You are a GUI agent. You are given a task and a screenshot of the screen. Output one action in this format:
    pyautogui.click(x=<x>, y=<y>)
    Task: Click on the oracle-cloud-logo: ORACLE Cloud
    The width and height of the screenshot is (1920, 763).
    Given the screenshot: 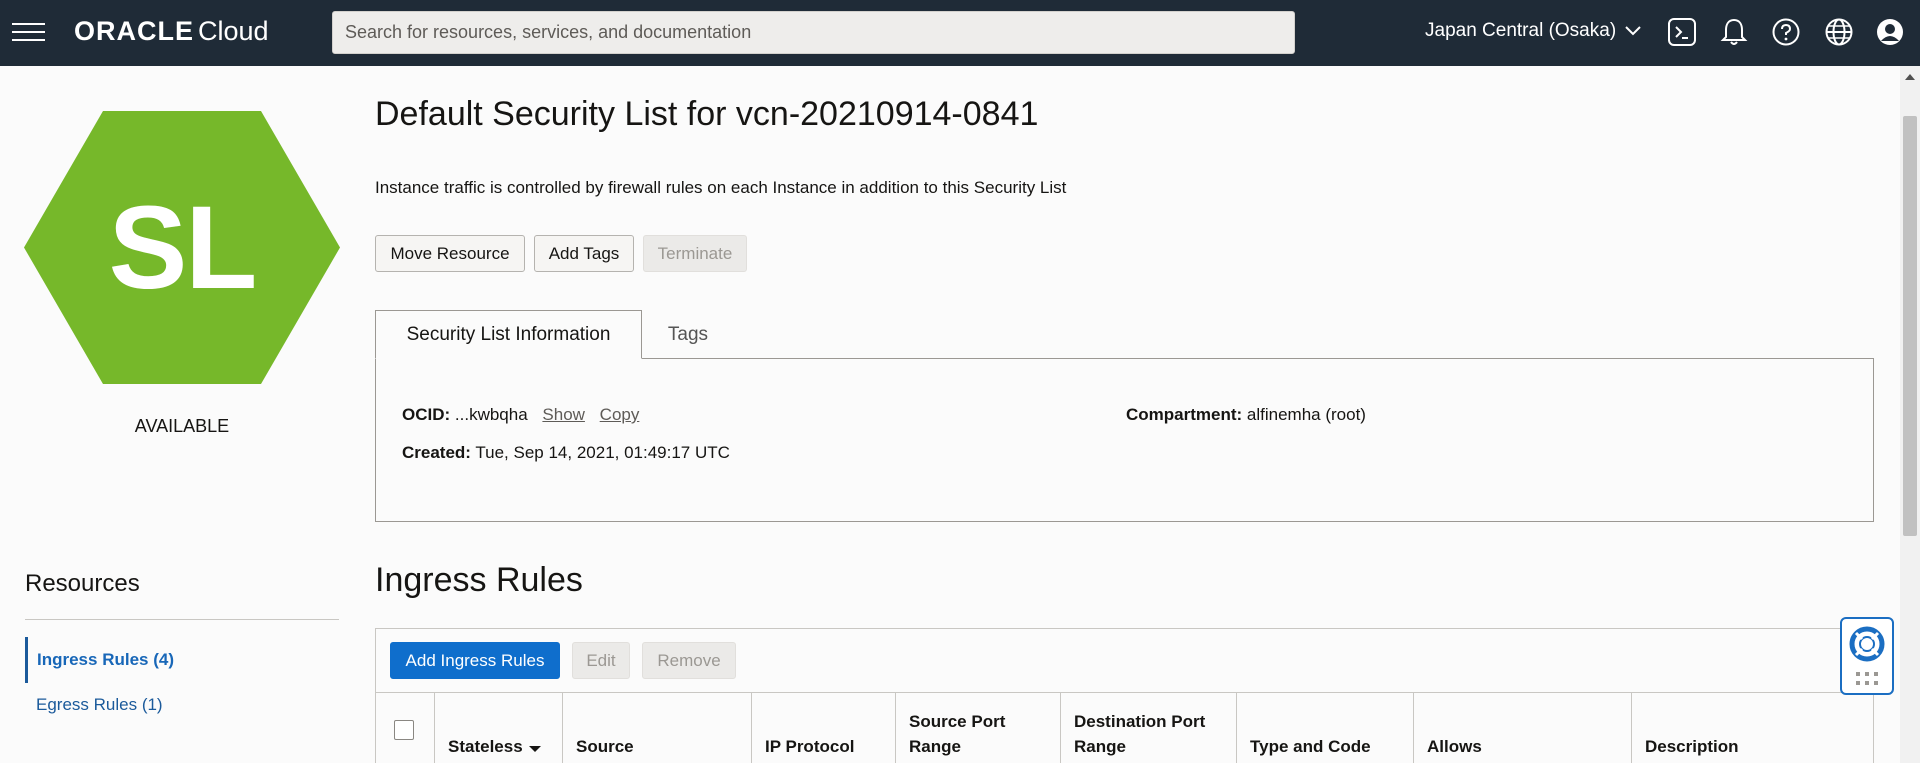 What is the action you would take?
    pyautogui.click(x=171, y=31)
    